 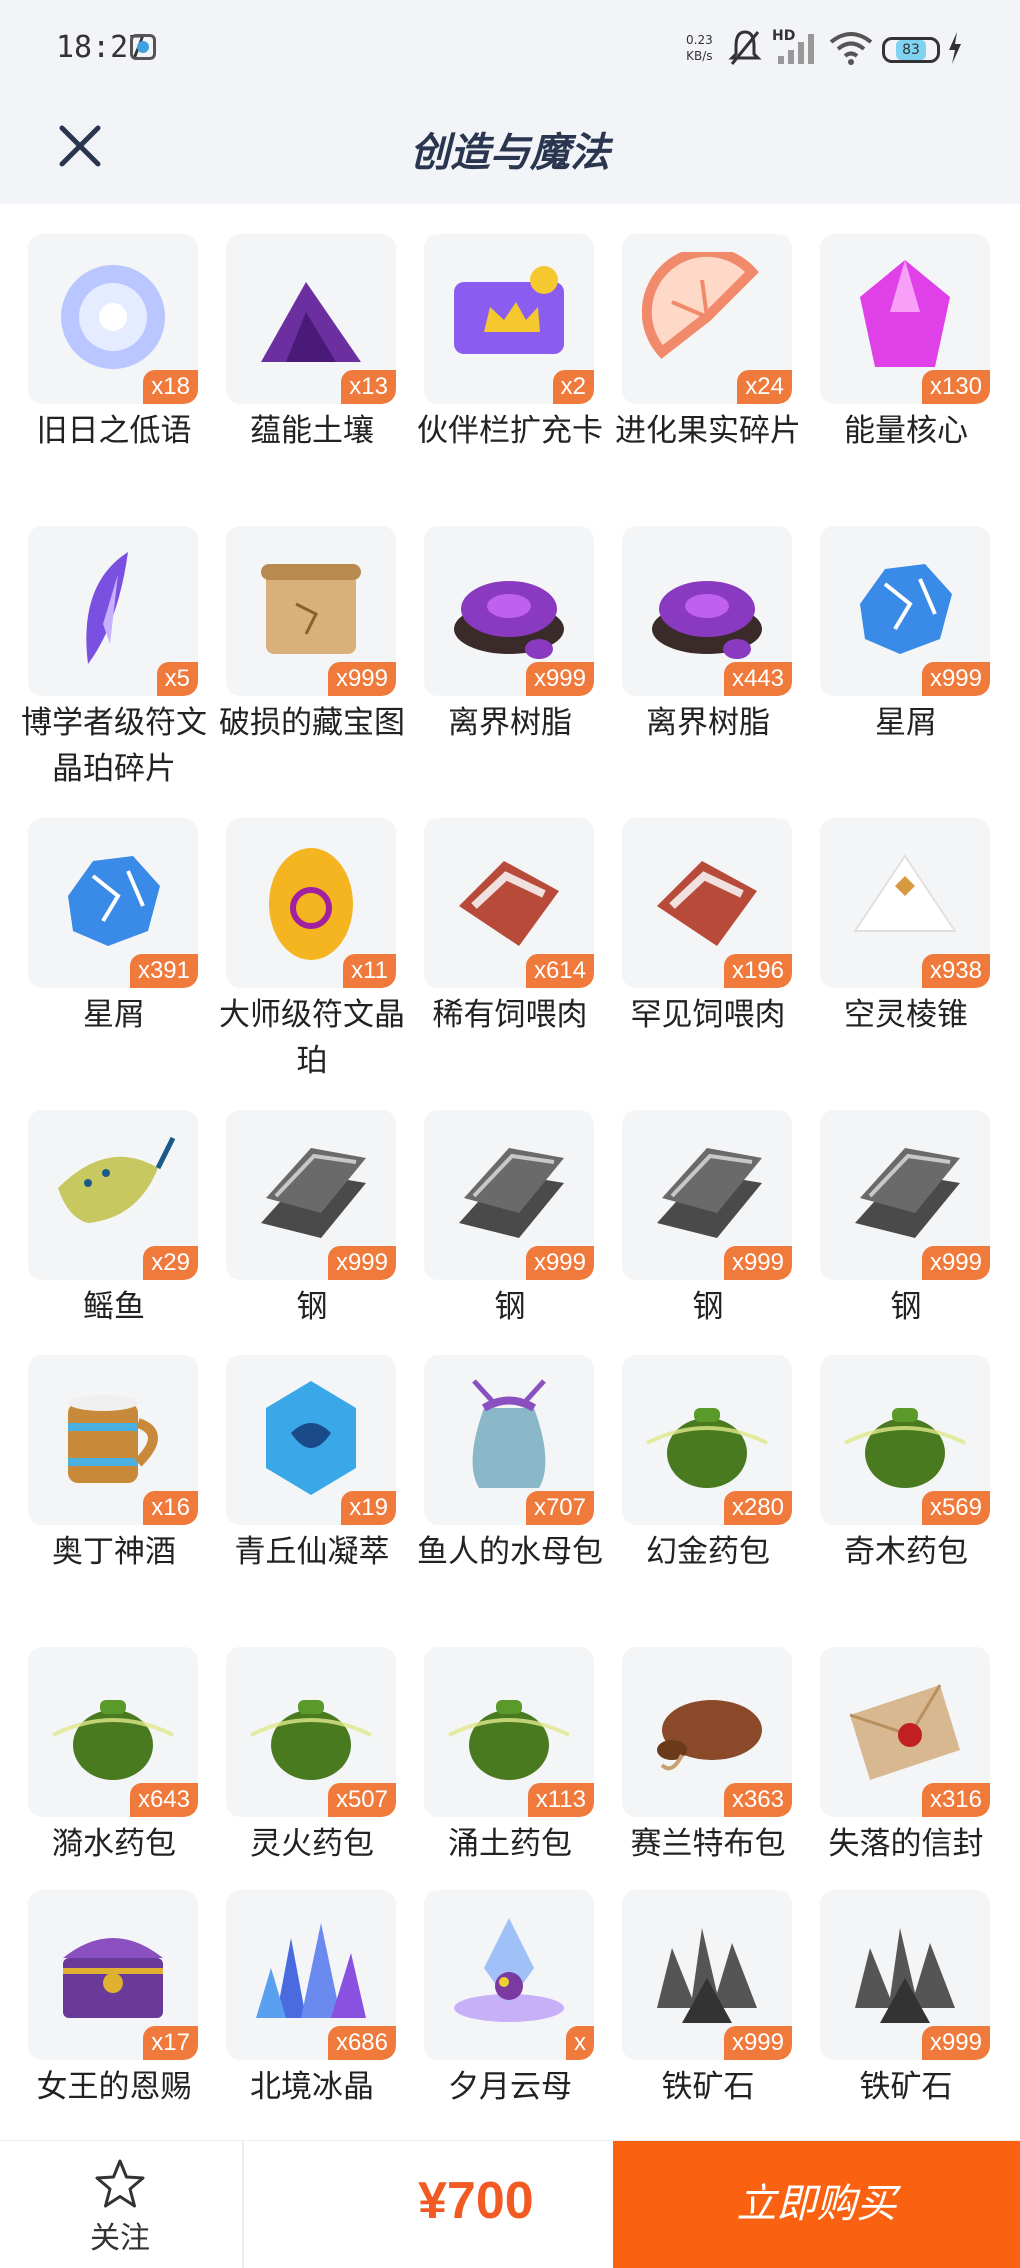 What do you see at coordinates (311, 904) in the screenshot?
I see `amber-icon` at bounding box center [311, 904].